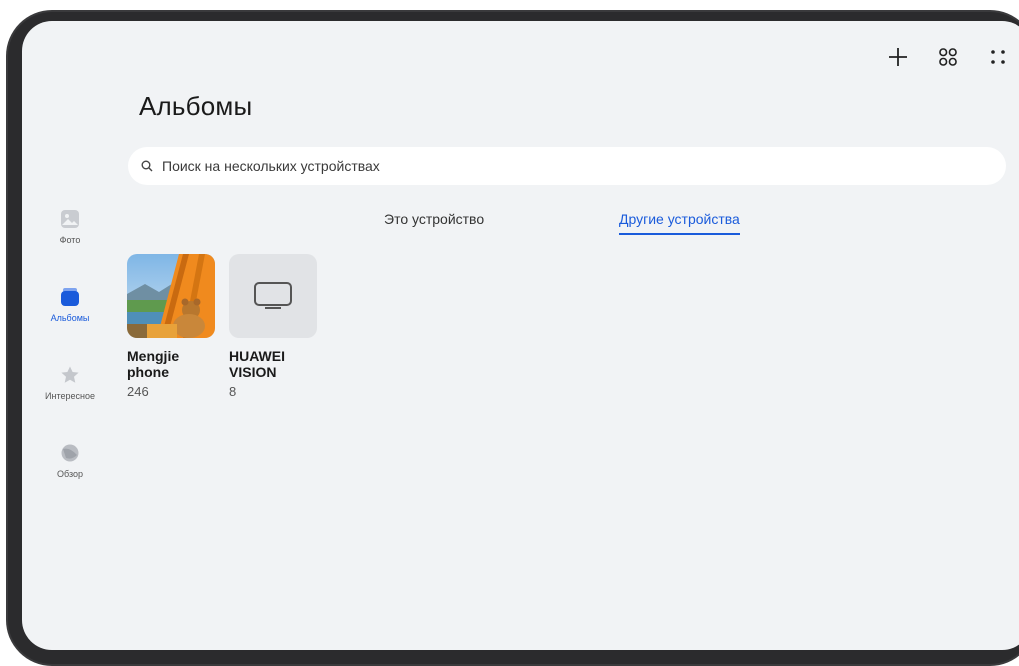 The height and width of the screenshot is (666, 1019). I want to click on album-item: HUAWEI VISION 8, so click(273, 326).